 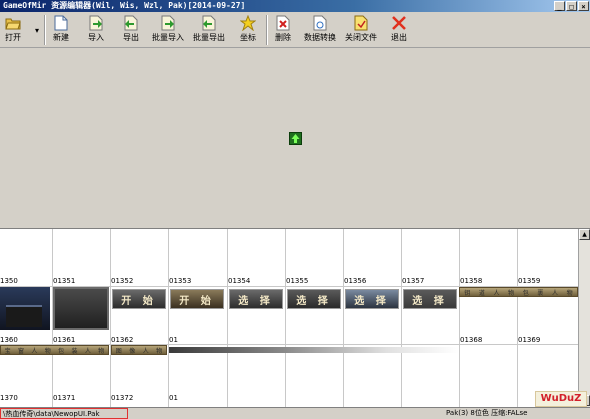 I want to click on cell-label: 01352, so click(x=122, y=281).